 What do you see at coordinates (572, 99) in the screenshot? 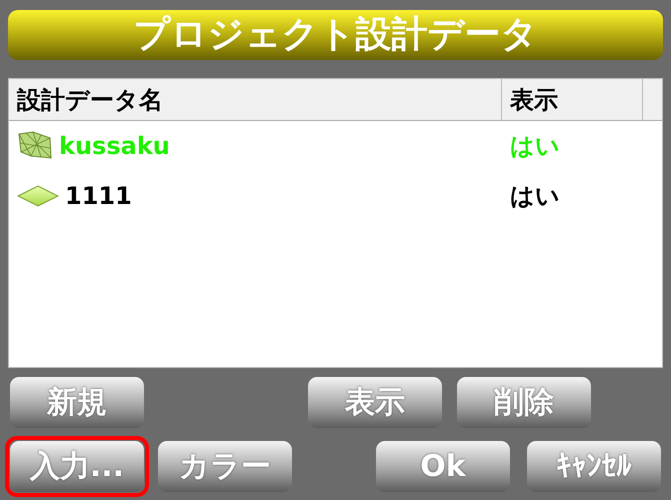
I see `column-header: 表示` at bounding box center [572, 99].